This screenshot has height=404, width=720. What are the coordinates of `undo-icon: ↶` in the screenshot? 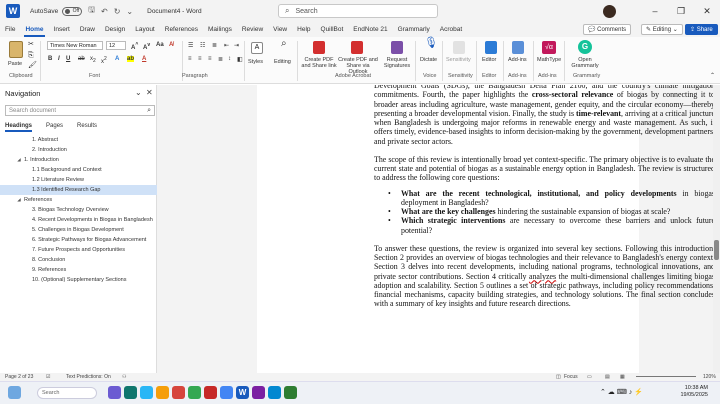 It's located at (104, 11).